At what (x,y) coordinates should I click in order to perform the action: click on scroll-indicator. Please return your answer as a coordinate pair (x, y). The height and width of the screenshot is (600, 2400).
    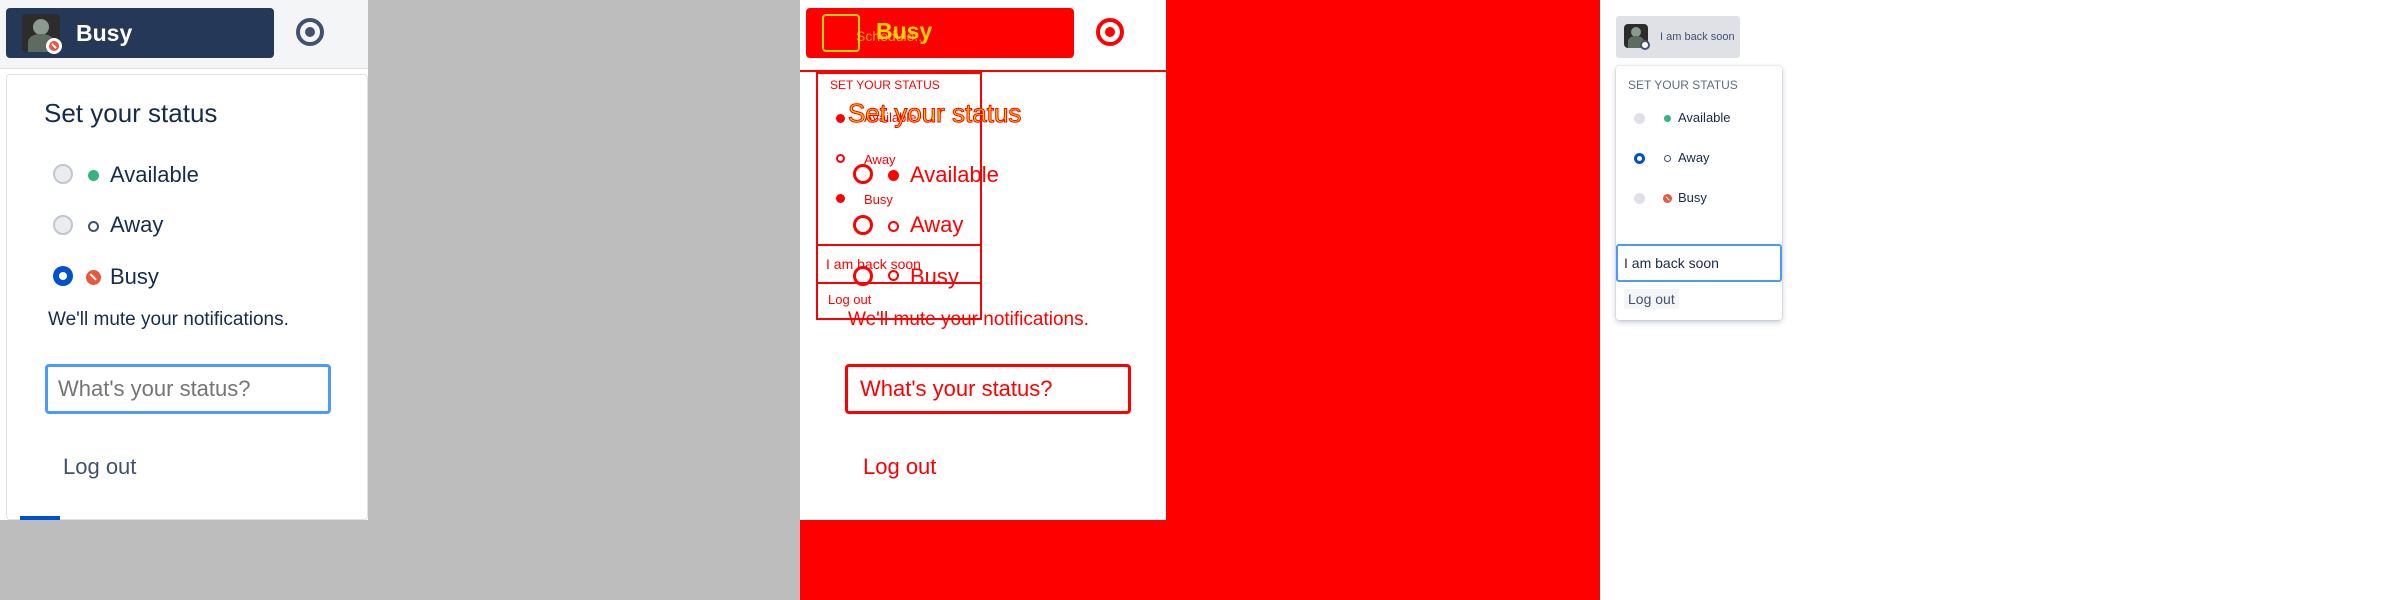
    Looking at the image, I should click on (40, 518).